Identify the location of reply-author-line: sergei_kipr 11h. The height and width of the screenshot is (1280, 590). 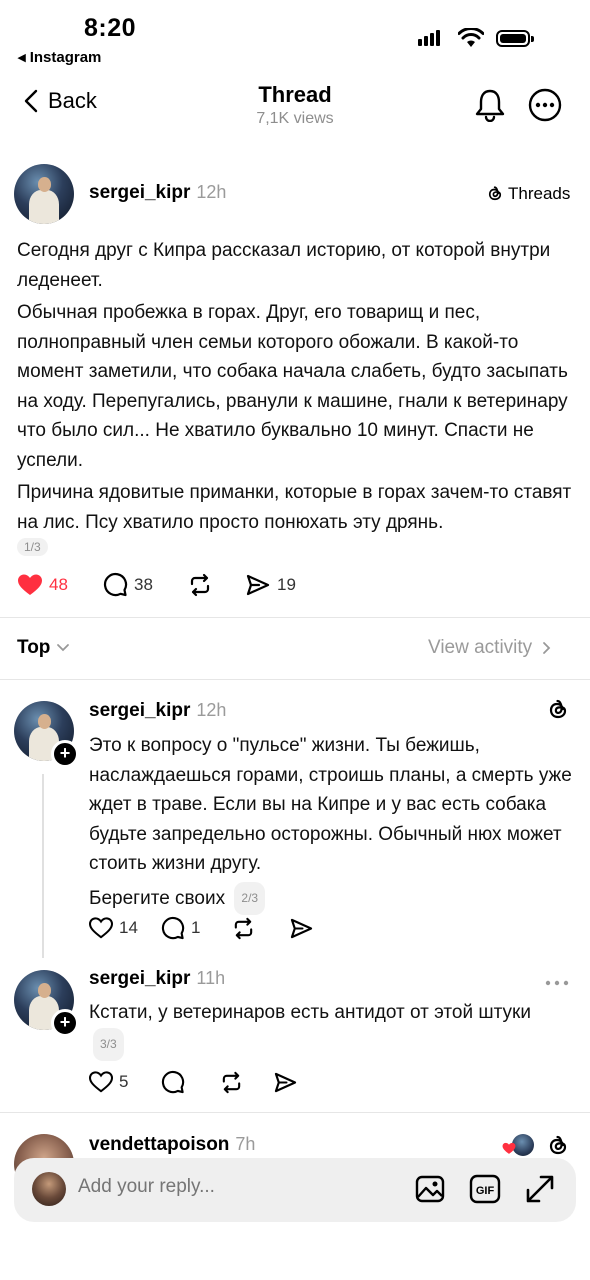
(157, 979).